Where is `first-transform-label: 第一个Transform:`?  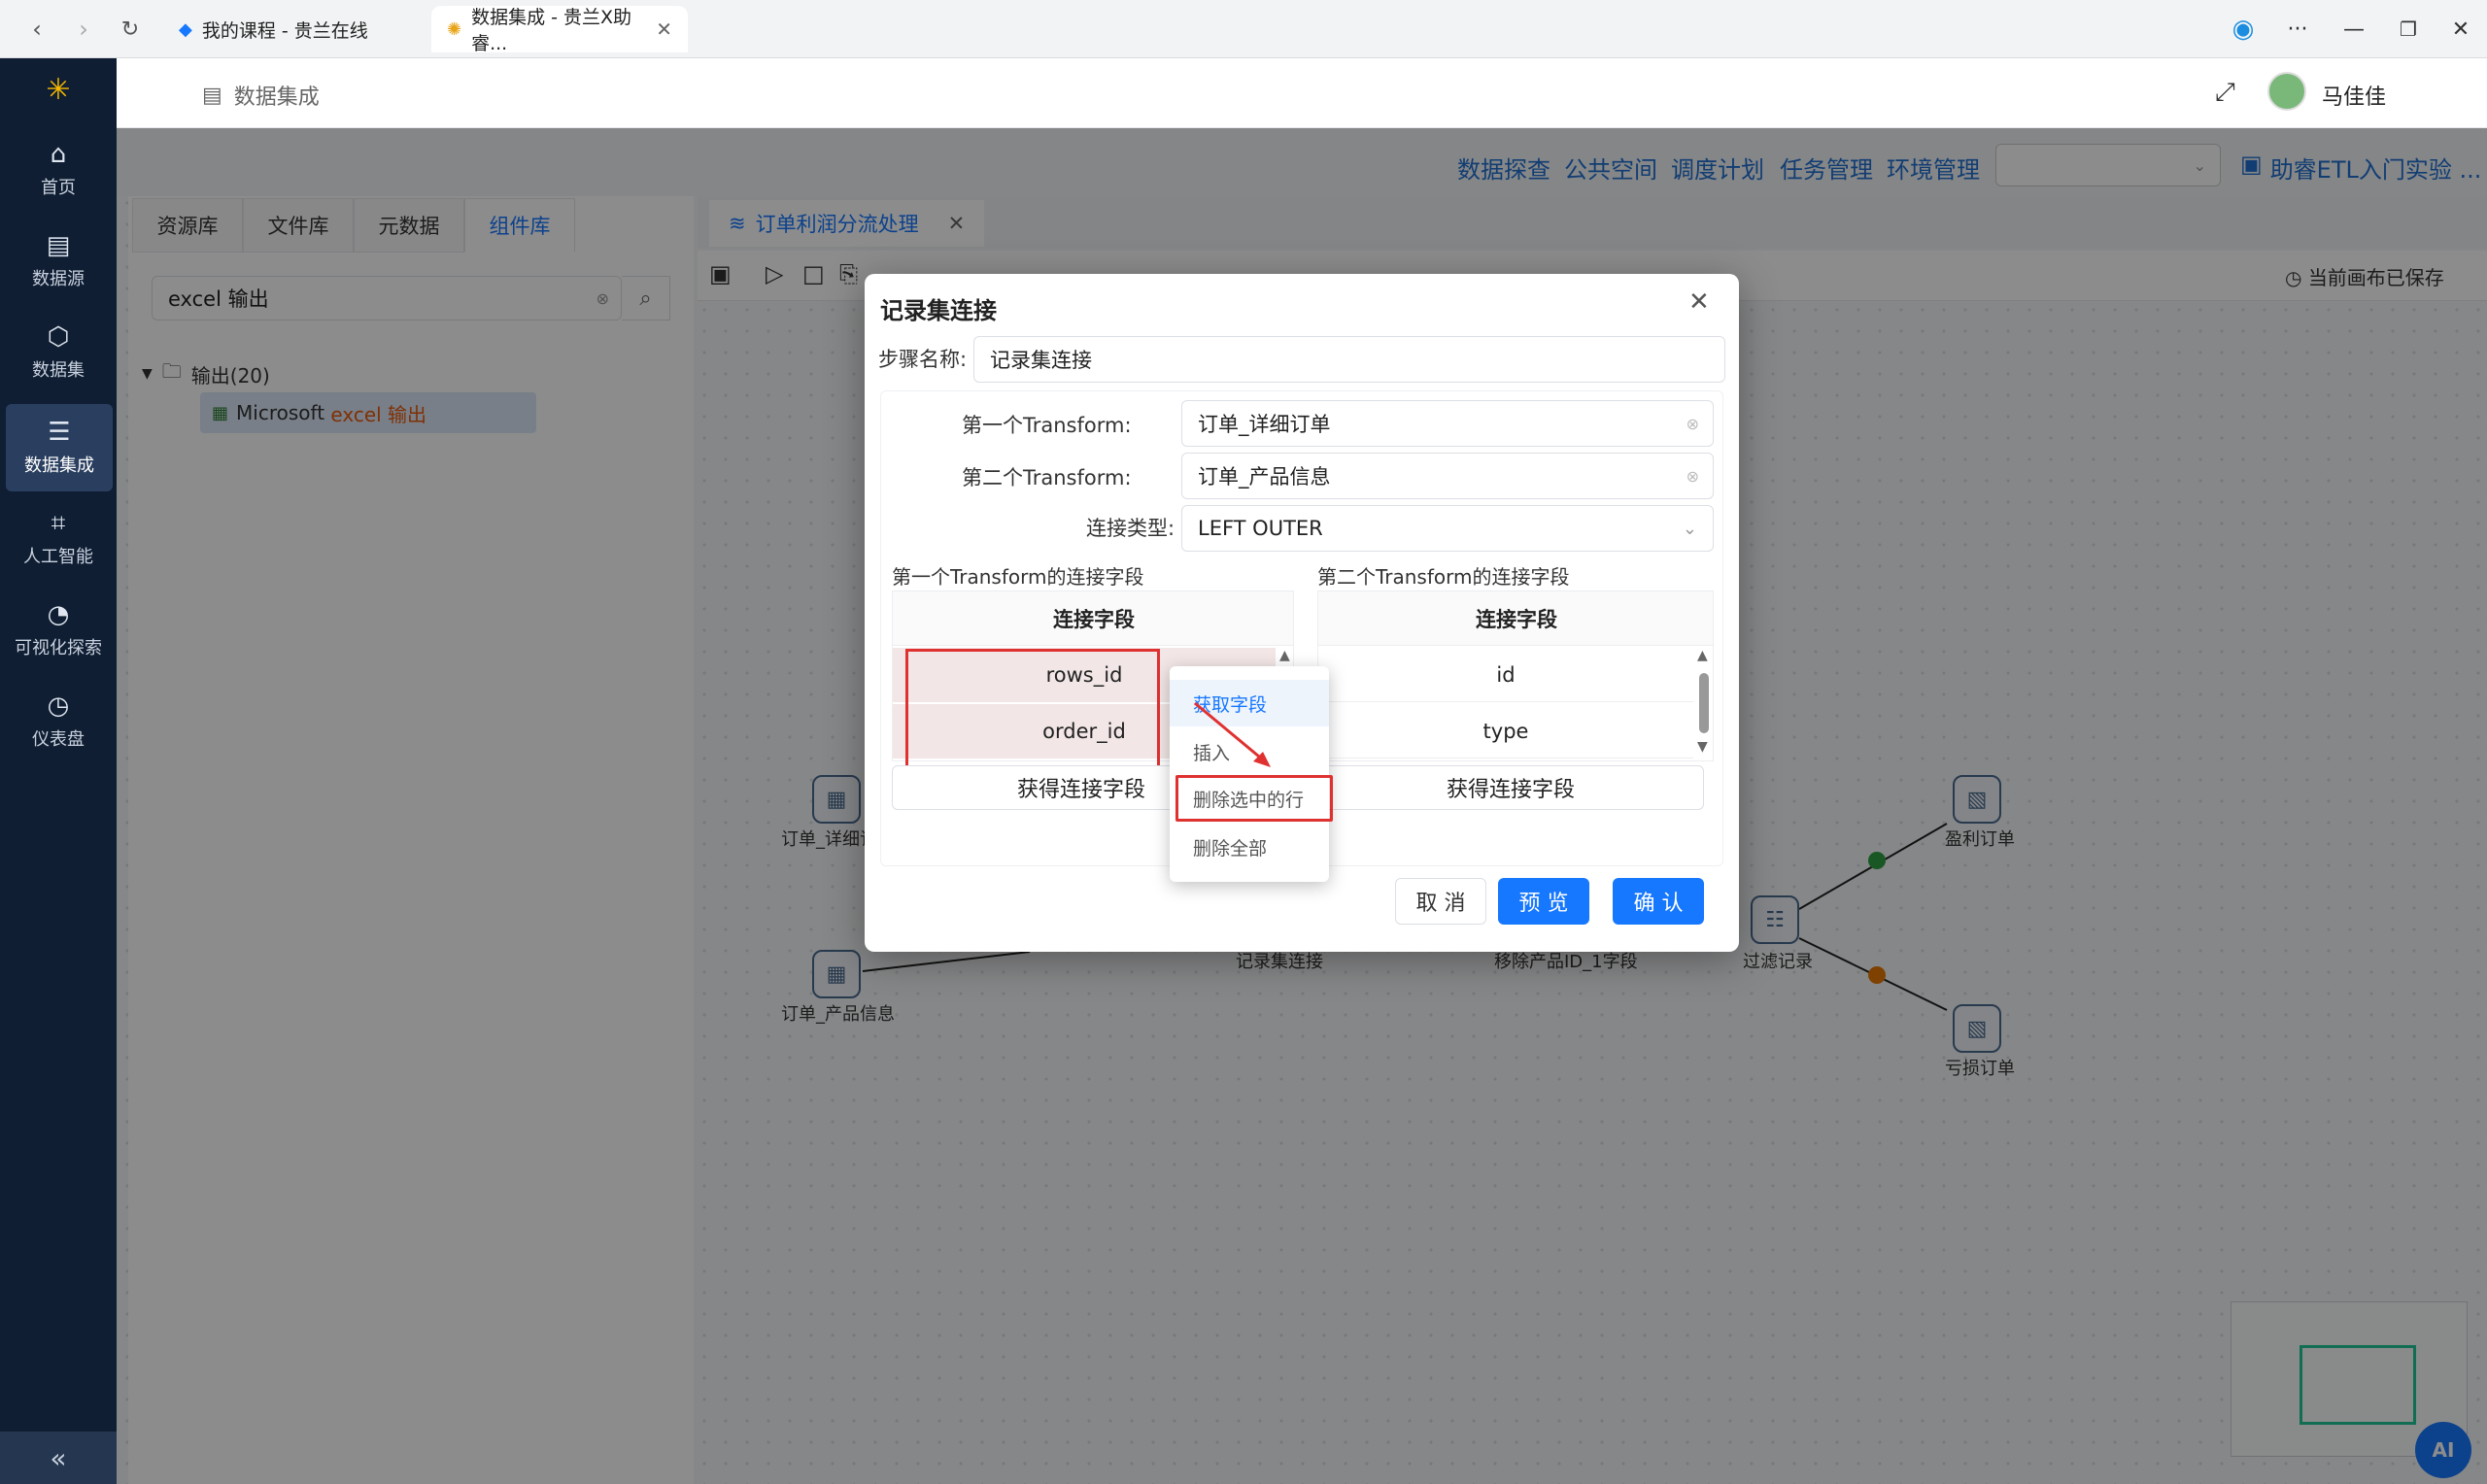
first-transform-label: 第一个Transform: is located at coordinates (1047, 425).